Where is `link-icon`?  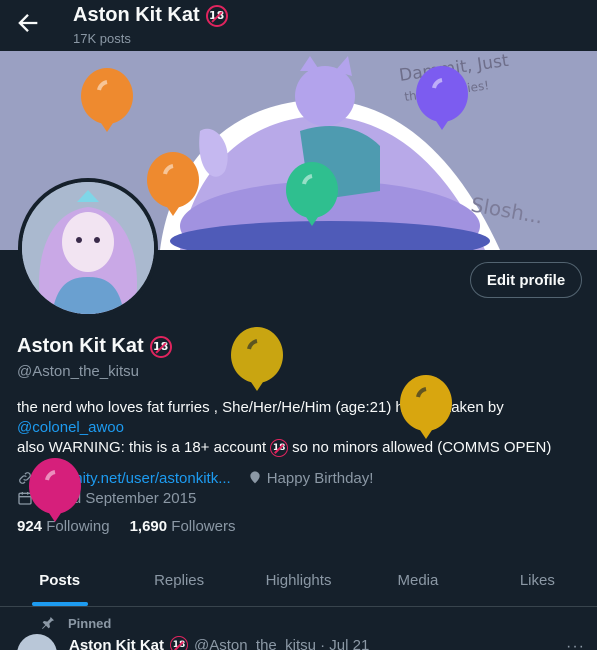 link-icon is located at coordinates (25, 478).